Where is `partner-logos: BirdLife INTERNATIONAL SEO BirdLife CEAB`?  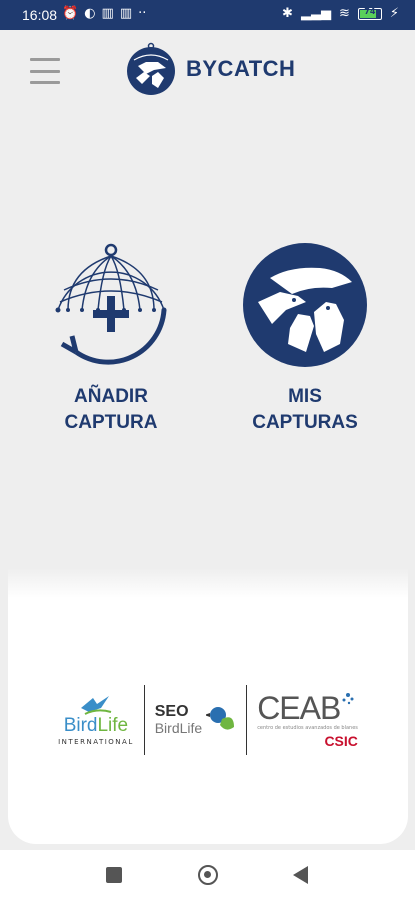 partner-logos: BirdLife INTERNATIONAL SEO BirdLife CEAB is located at coordinates (208, 720).